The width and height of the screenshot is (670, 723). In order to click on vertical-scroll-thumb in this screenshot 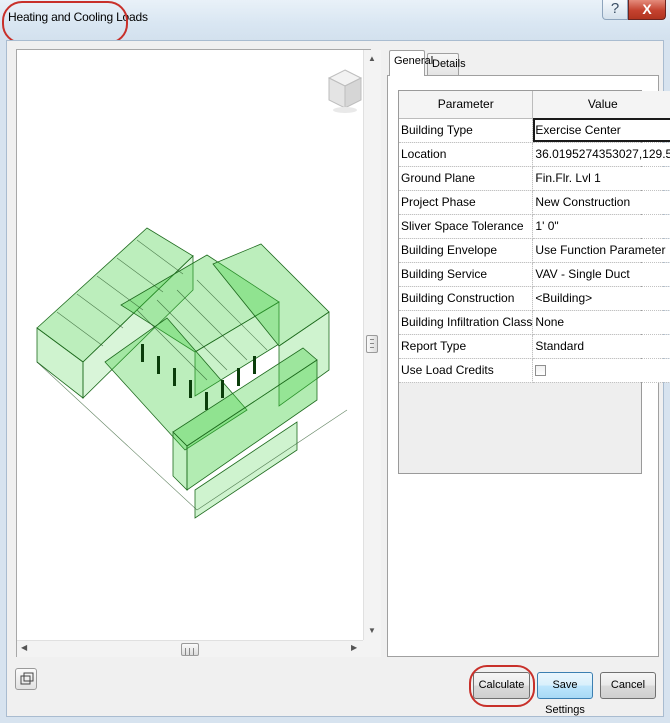, I will do `click(372, 344)`.